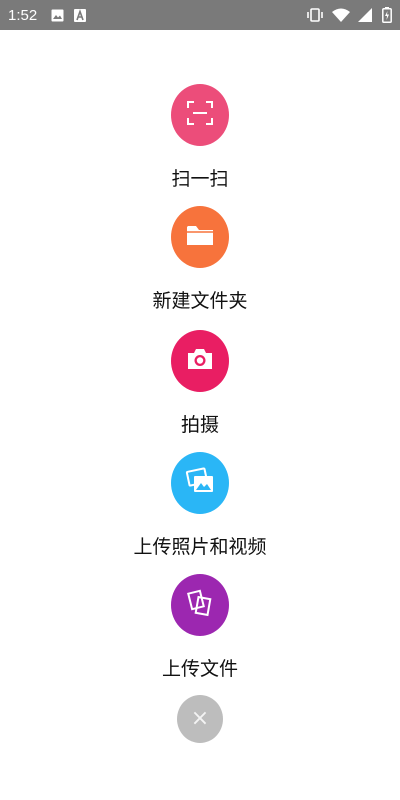  I want to click on a-badge-icon, so click(80, 15).